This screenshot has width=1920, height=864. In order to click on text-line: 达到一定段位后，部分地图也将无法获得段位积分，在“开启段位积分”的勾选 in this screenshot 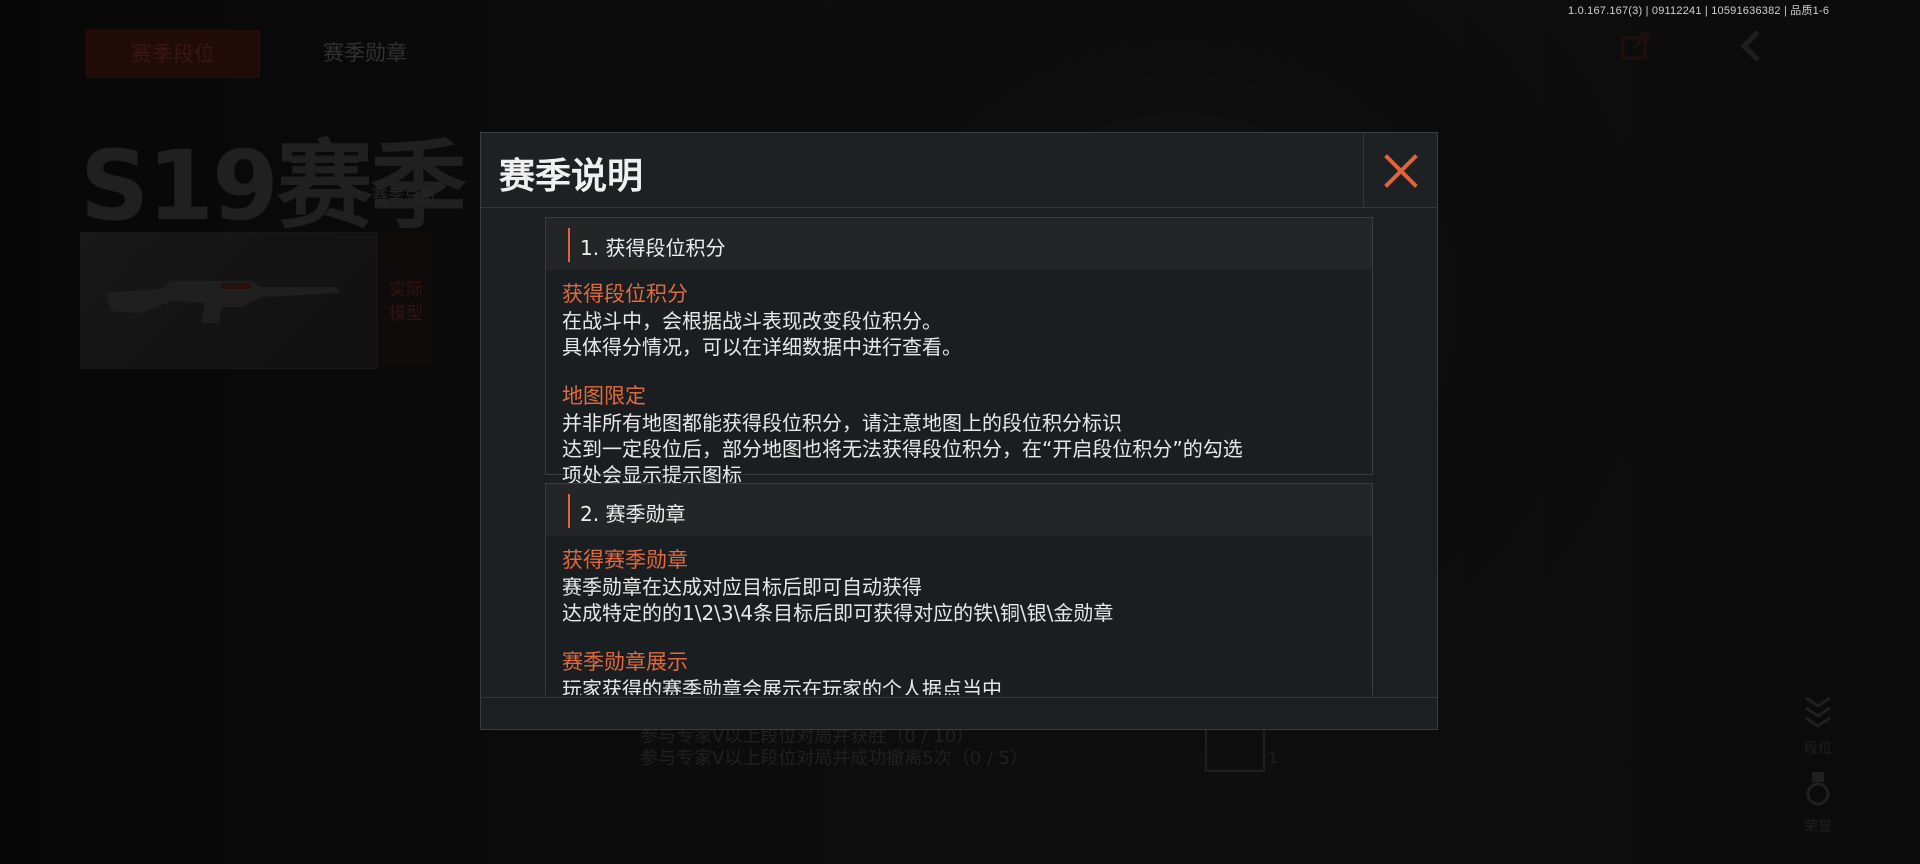, I will do `click(902, 449)`.